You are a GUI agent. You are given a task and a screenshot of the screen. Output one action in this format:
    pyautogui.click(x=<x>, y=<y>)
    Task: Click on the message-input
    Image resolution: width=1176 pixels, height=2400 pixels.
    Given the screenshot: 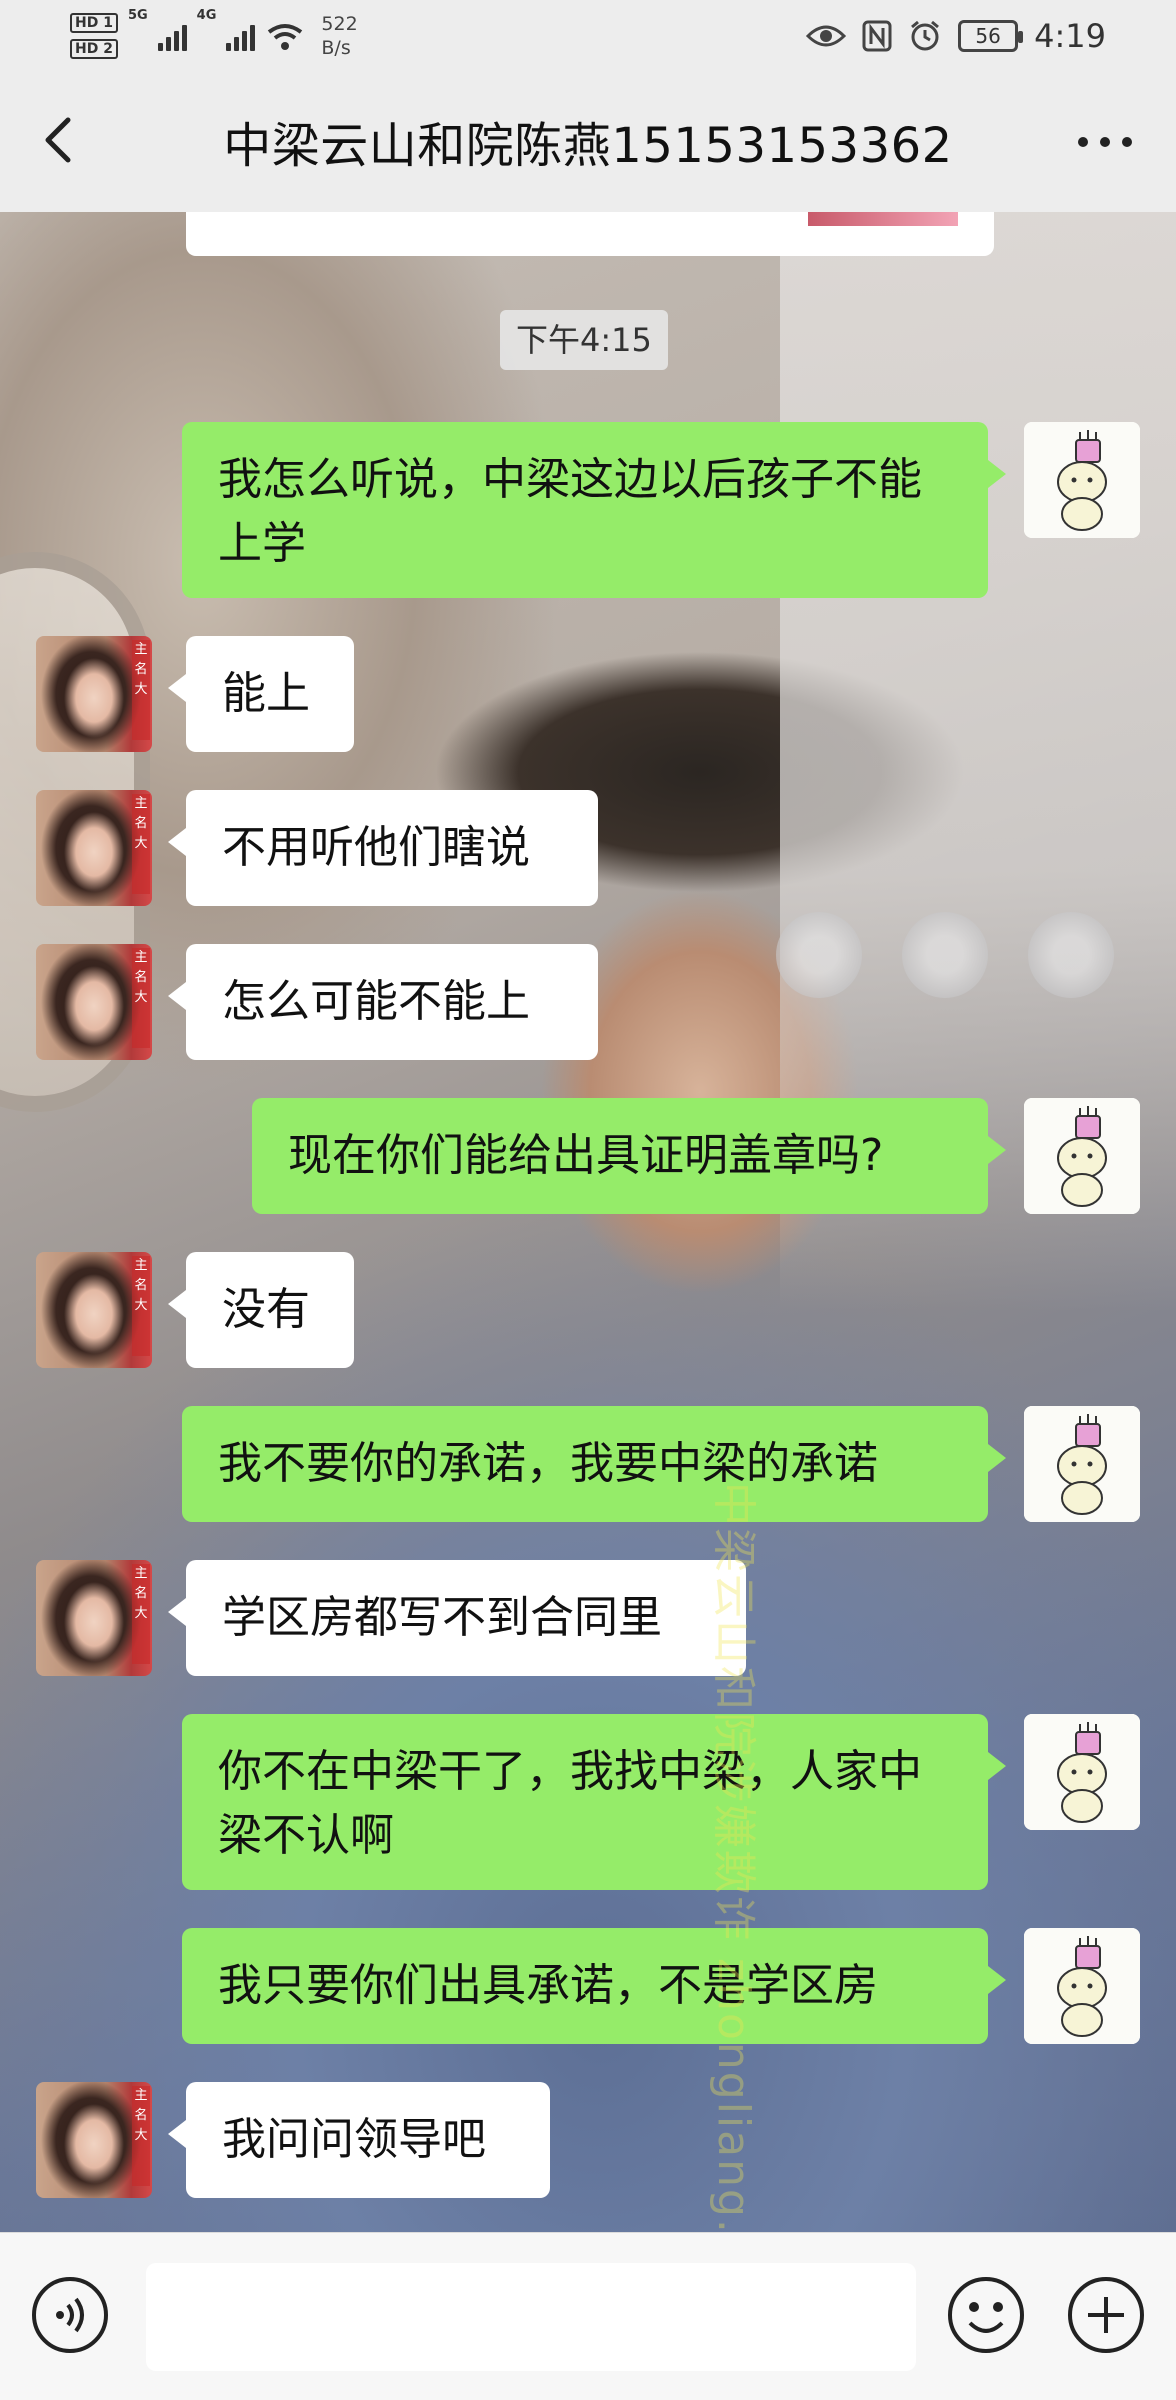 What is the action you would take?
    pyautogui.click(x=531, y=2317)
    